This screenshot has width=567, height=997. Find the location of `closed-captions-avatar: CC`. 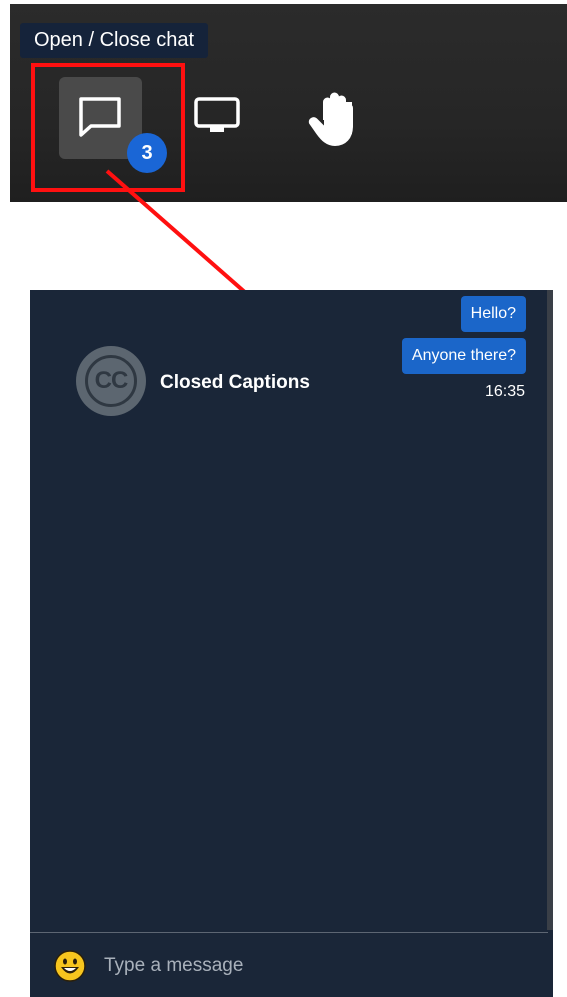

closed-captions-avatar: CC is located at coordinates (111, 381).